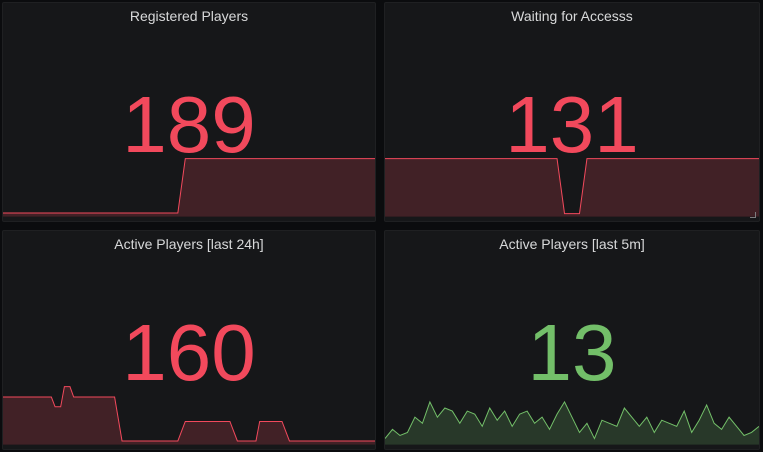 The height and width of the screenshot is (452, 763). I want to click on panel-title: Waiting for Accesss, so click(572, 16).